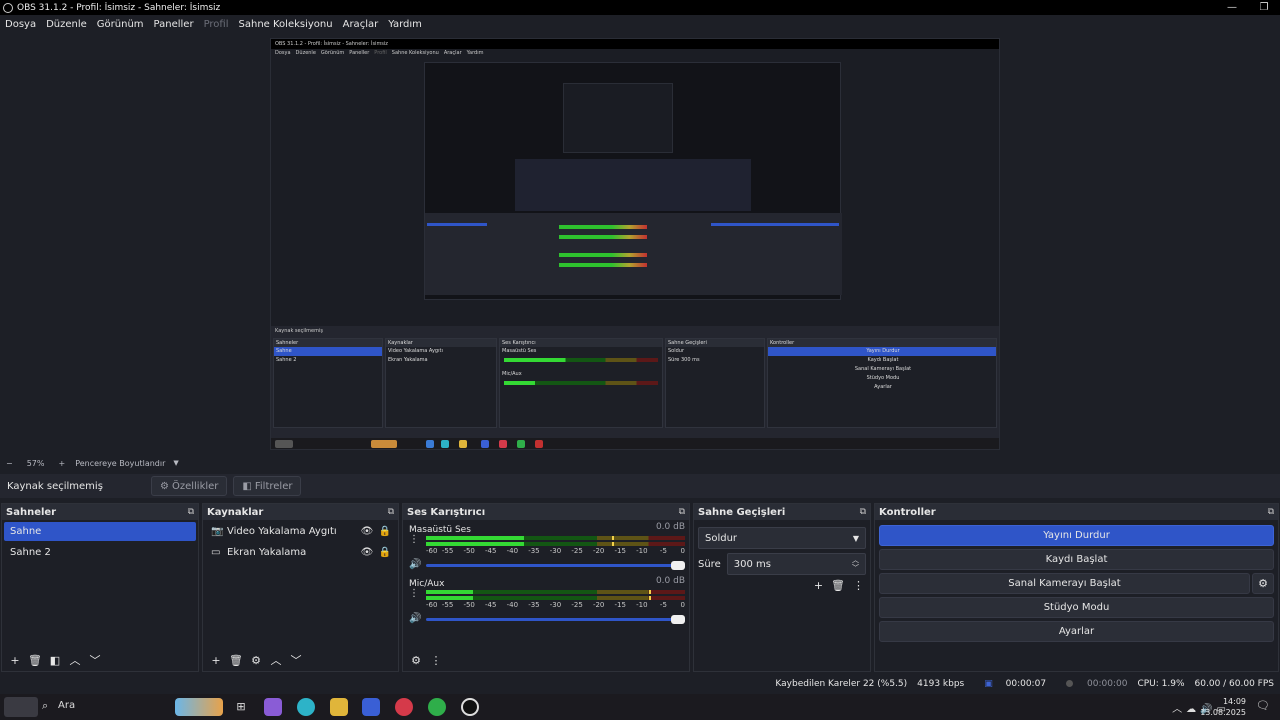 Image resolution: width=1280 pixels, height=720 pixels. Describe the element at coordinates (682, 551) in the screenshot. I see `tick-label: 0` at that location.